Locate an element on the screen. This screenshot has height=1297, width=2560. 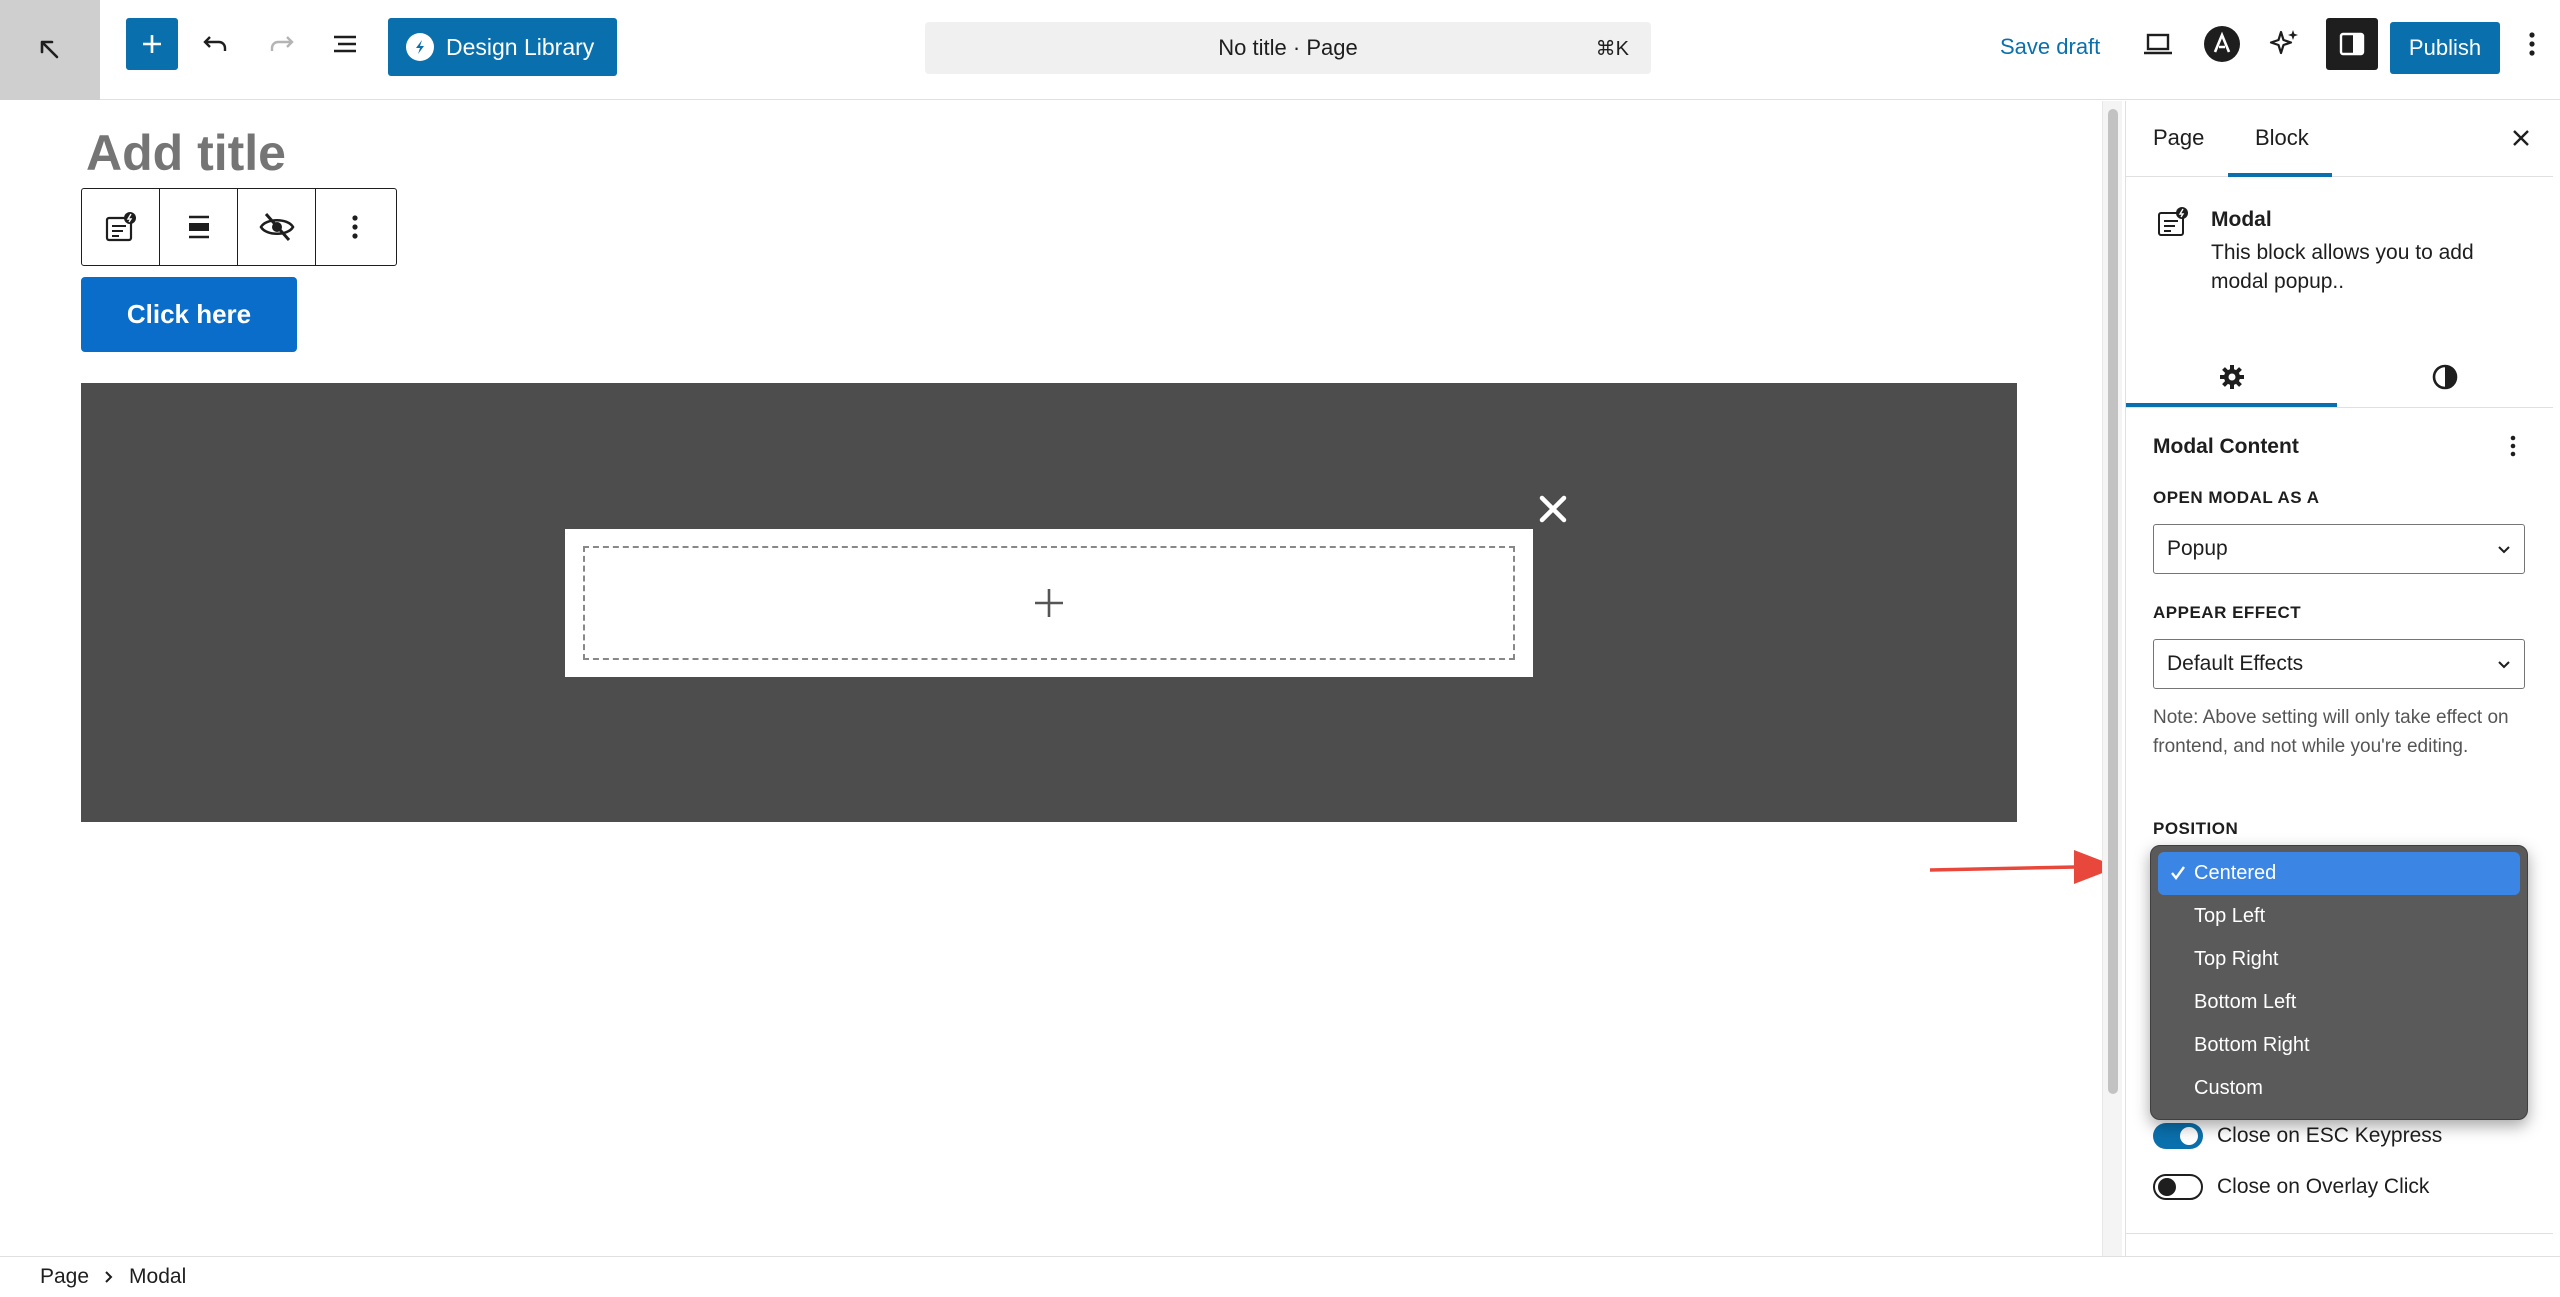
list-view-icon is located at coordinates (345, 44).